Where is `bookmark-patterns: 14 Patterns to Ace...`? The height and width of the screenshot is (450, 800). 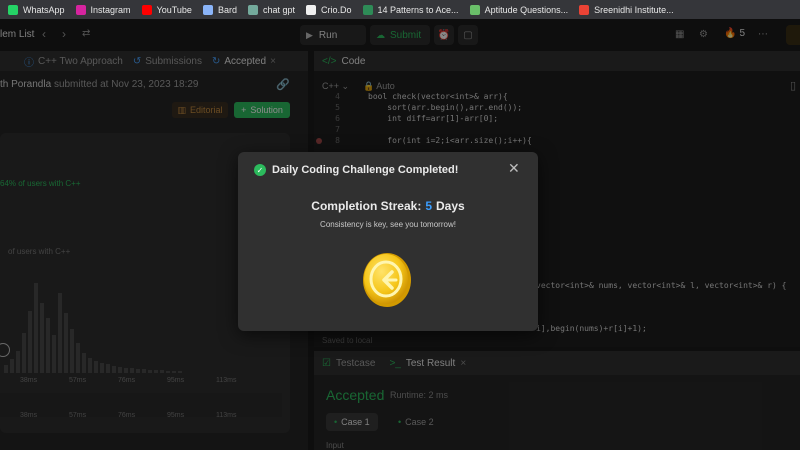 bookmark-patterns: 14 Patterns to Ace... is located at coordinates (410, 9).